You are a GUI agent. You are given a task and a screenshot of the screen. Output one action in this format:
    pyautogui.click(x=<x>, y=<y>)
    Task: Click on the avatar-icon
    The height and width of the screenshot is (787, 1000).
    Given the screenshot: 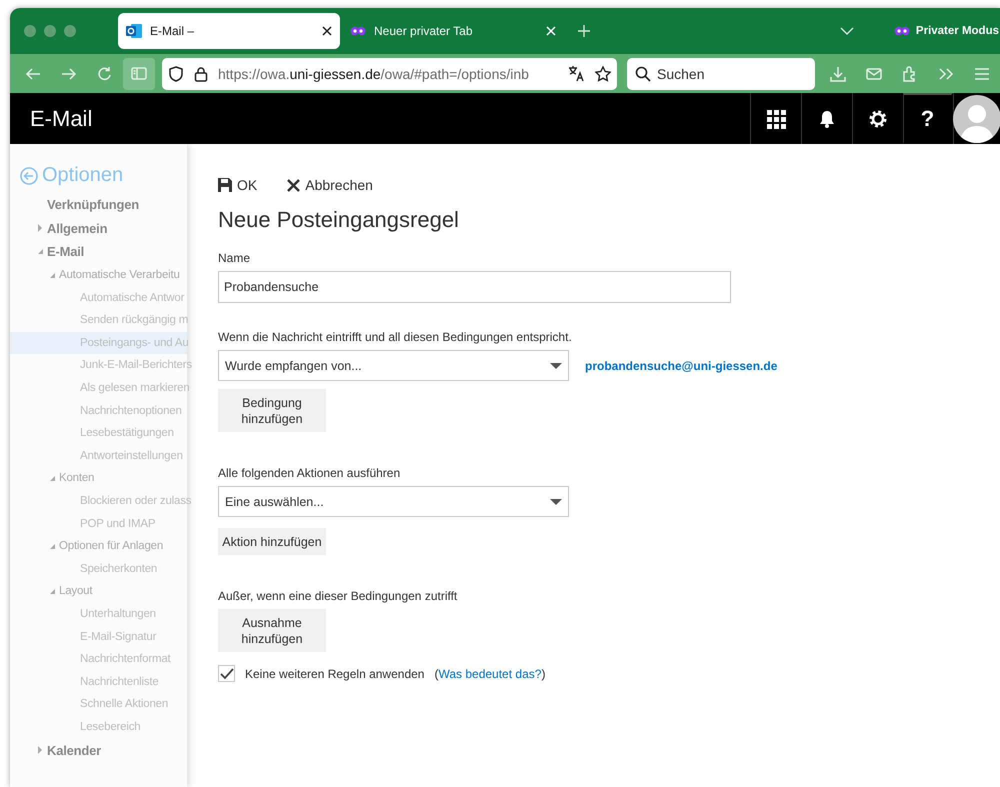 What is the action you would take?
    pyautogui.click(x=976, y=118)
    